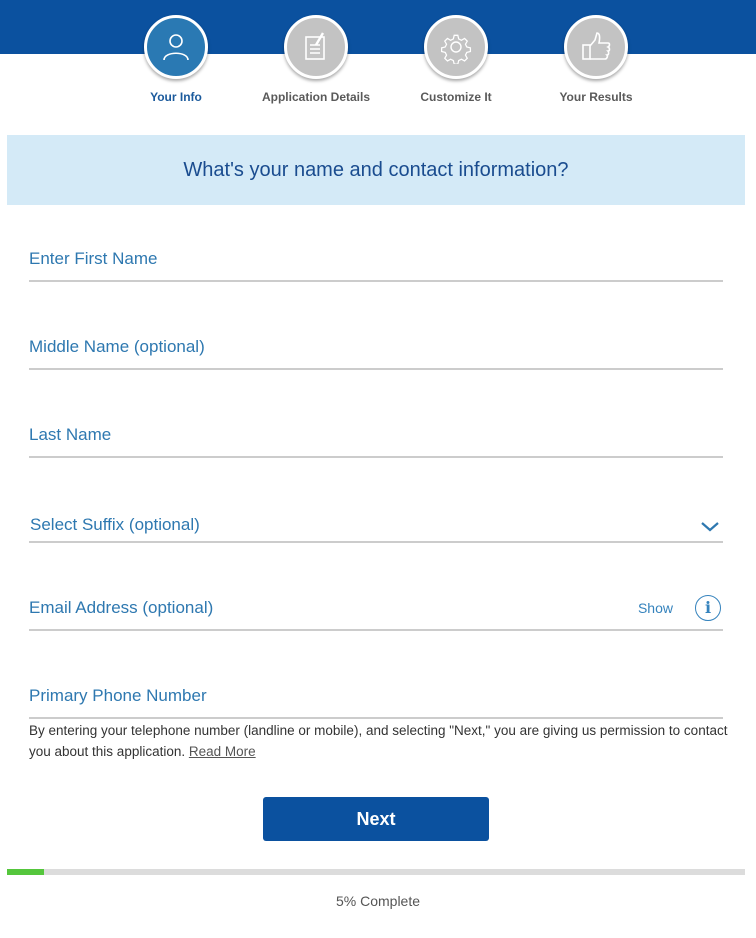 The height and width of the screenshot is (938, 756). I want to click on first-name-input, so click(378, 261).